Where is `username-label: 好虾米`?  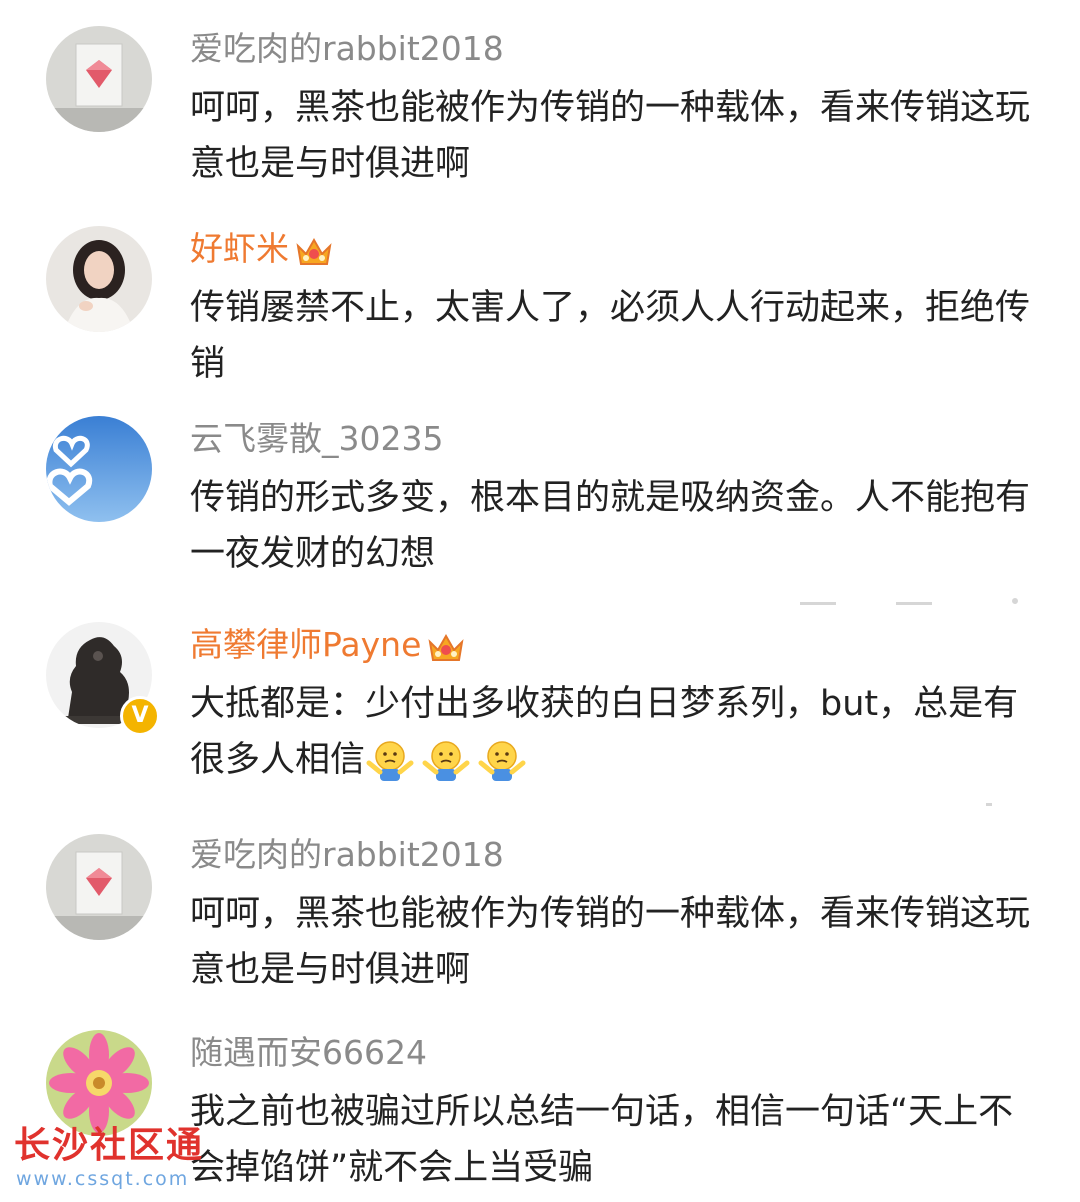
username-label: 好虾米 is located at coordinates (239, 248).